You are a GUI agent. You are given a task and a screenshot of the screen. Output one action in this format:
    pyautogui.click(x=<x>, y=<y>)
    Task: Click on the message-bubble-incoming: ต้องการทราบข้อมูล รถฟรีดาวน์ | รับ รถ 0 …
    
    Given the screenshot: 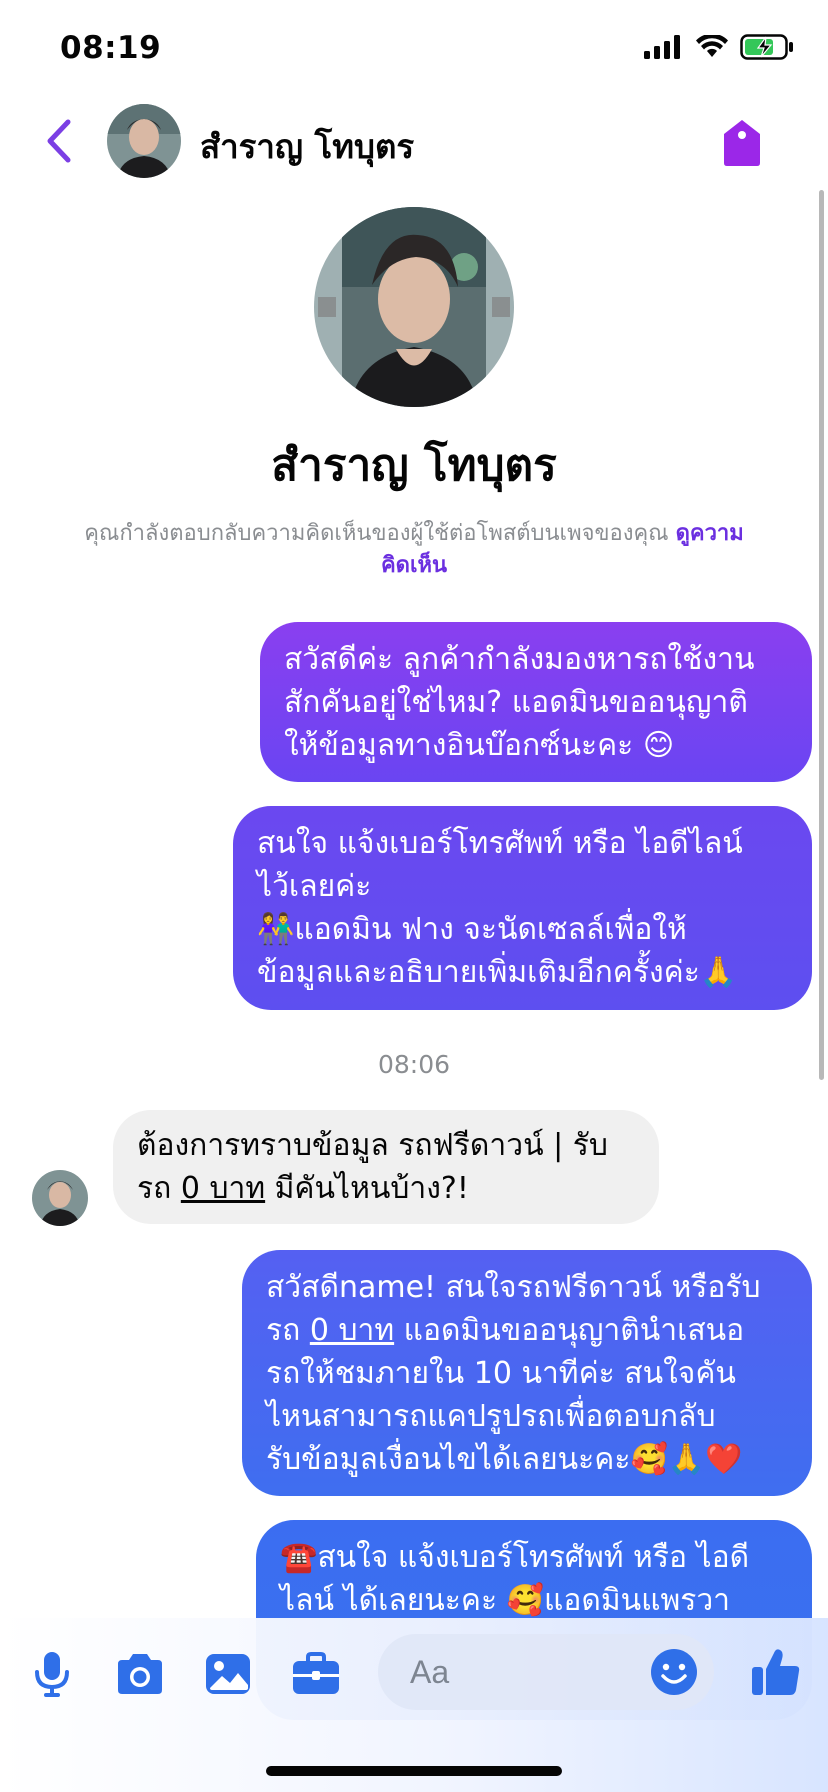 What is the action you would take?
    pyautogui.click(x=386, y=1167)
    